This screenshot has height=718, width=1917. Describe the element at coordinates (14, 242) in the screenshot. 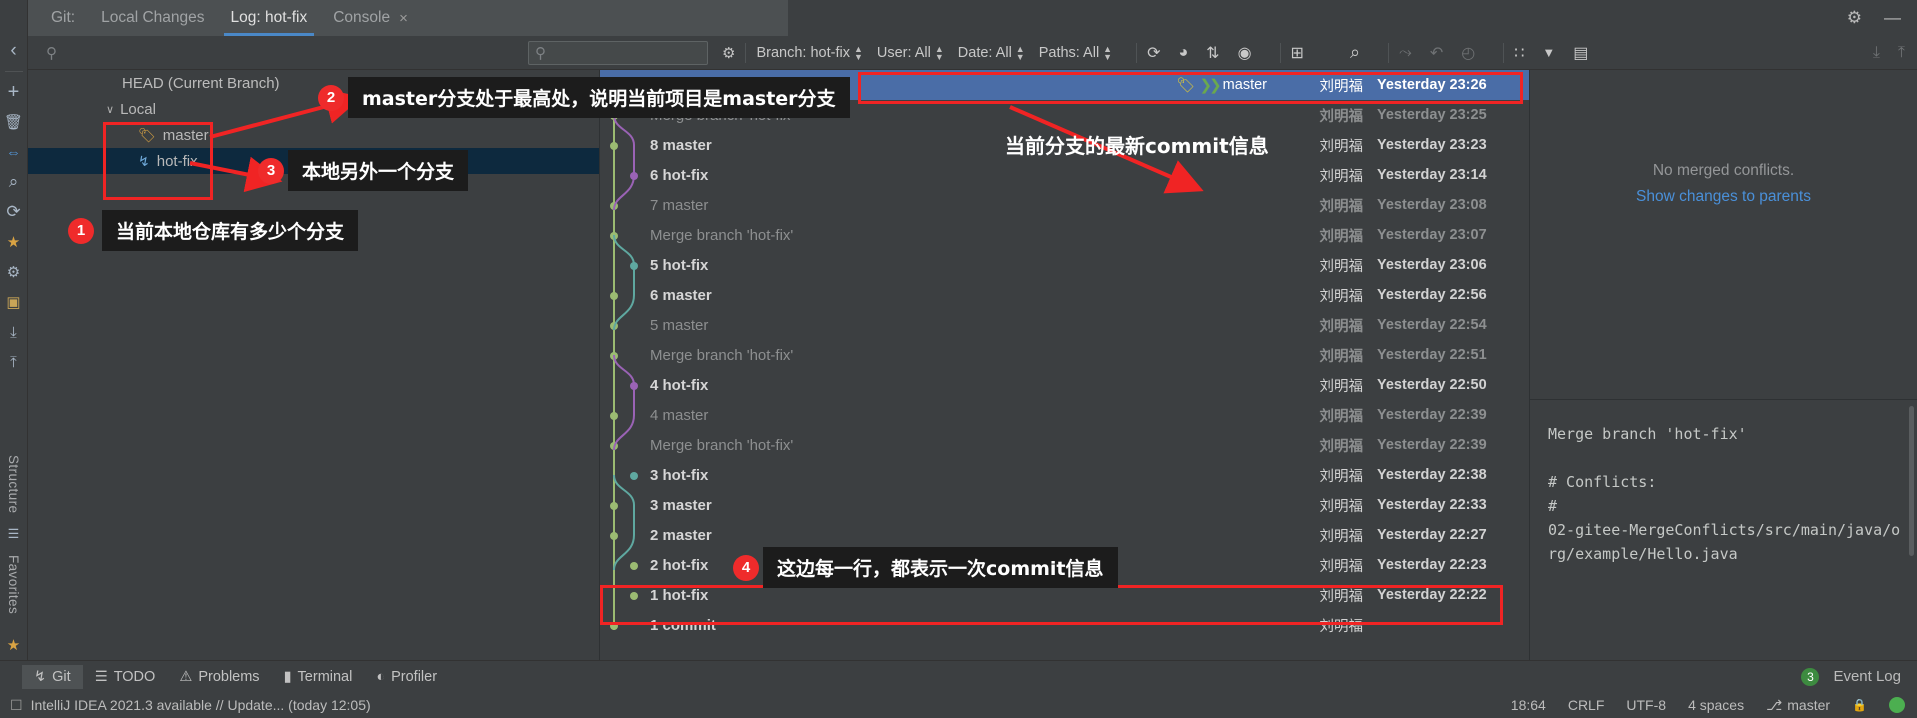

I see `favorite-icon: ★` at that location.